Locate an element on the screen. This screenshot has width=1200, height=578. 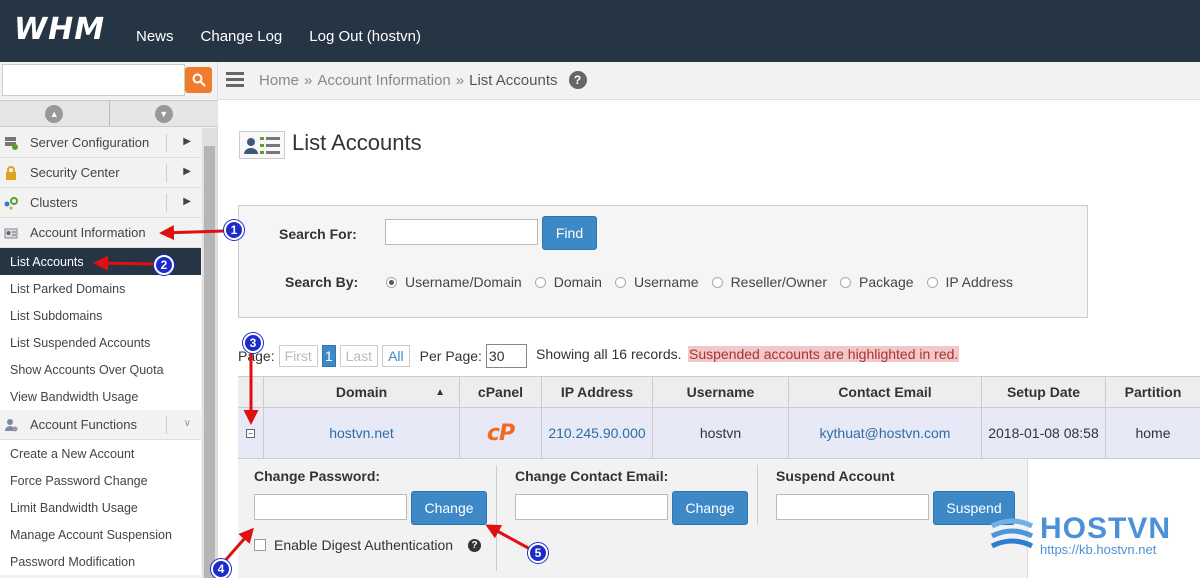
radio-label: Reseller/Owner is located at coordinates (779, 282).